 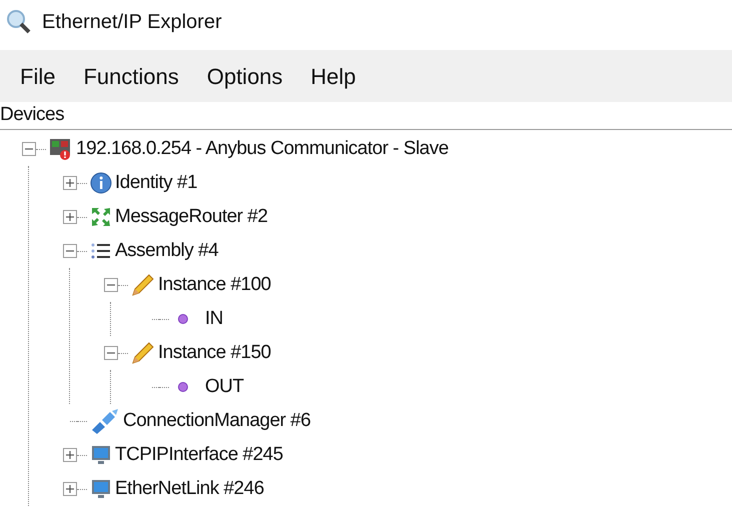 What do you see at coordinates (101, 217) in the screenshot?
I see `arrows-icon` at bounding box center [101, 217].